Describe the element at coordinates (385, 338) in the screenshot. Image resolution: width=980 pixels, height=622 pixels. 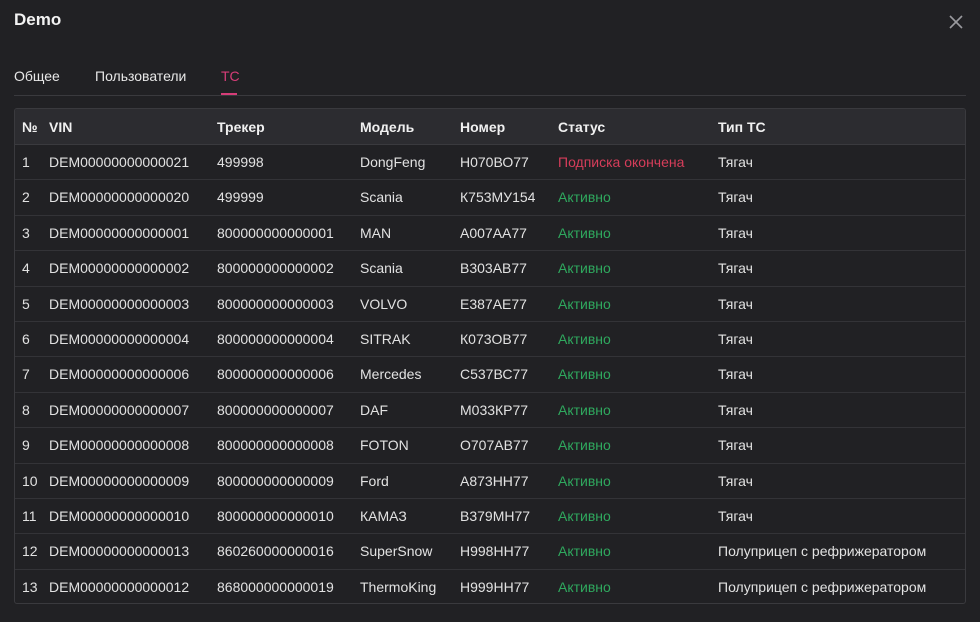
I see `cell-model: SITRAK` at that location.